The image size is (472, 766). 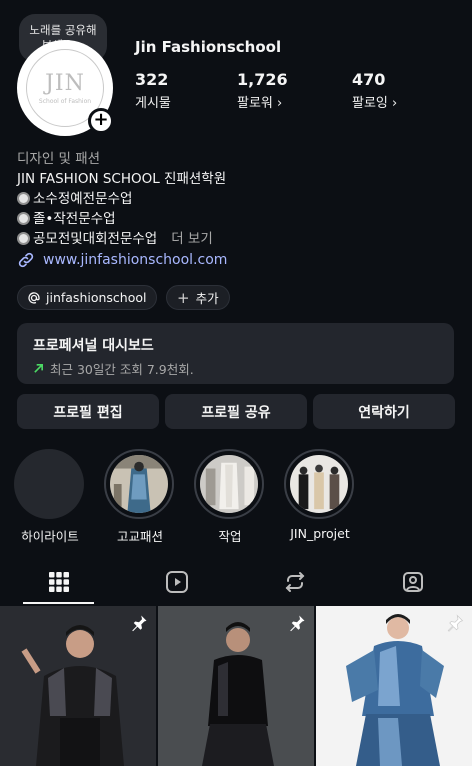 I want to click on tab-posts-grid, so click(x=59, y=582).